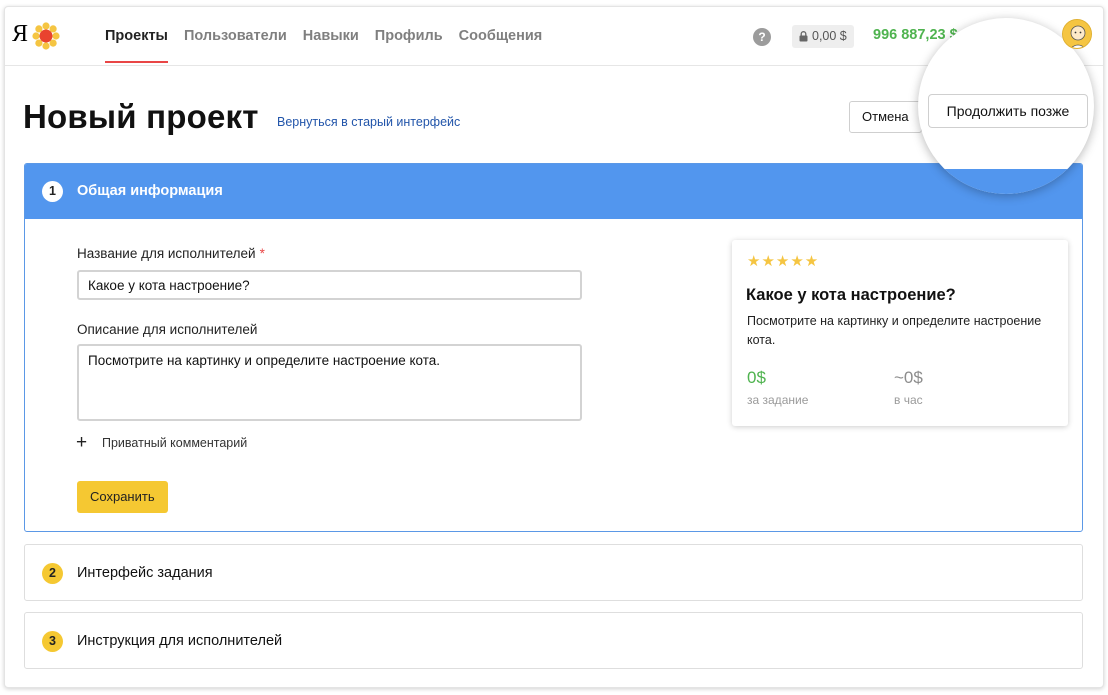 The image size is (1108, 695). What do you see at coordinates (20, 34) in the screenshot?
I see `yandex-logo: Я` at bounding box center [20, 34].